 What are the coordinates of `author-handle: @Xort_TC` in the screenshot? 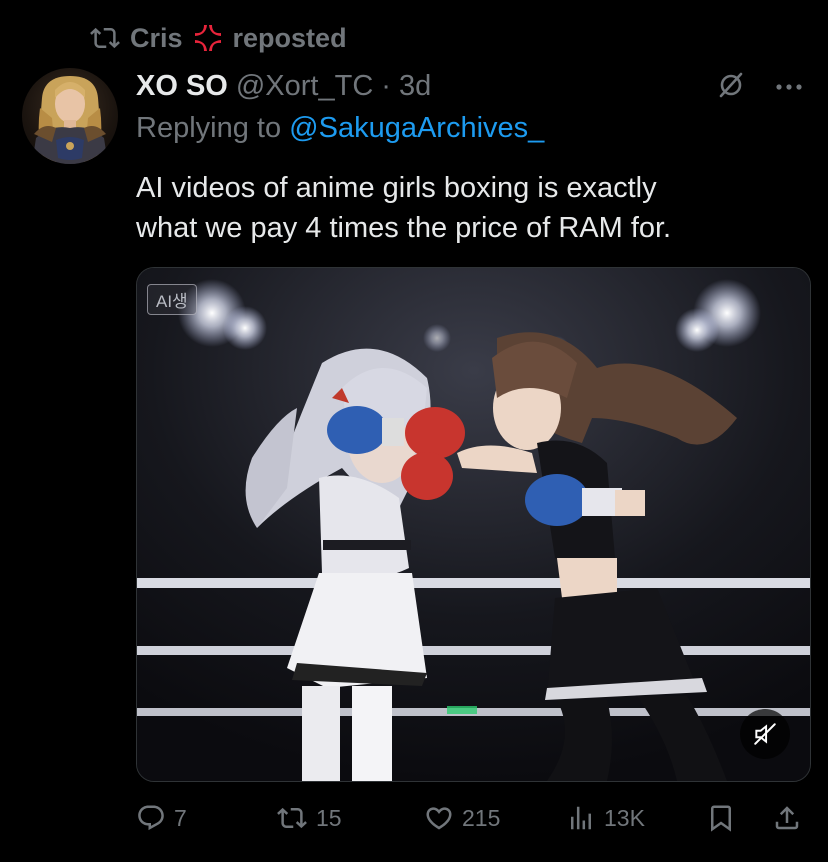 It's located at (304, 86).